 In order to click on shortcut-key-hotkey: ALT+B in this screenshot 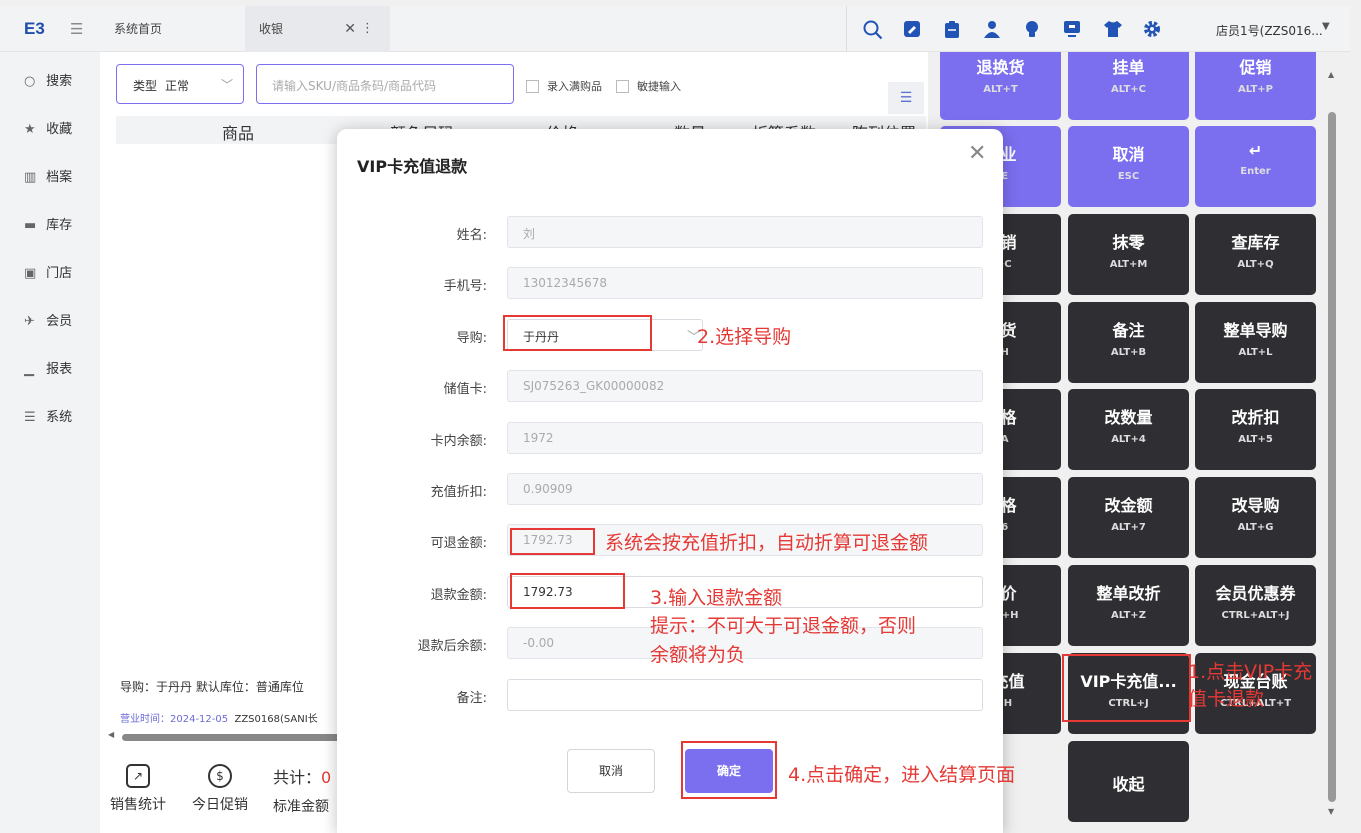, I will do `click(1128, 352)`.